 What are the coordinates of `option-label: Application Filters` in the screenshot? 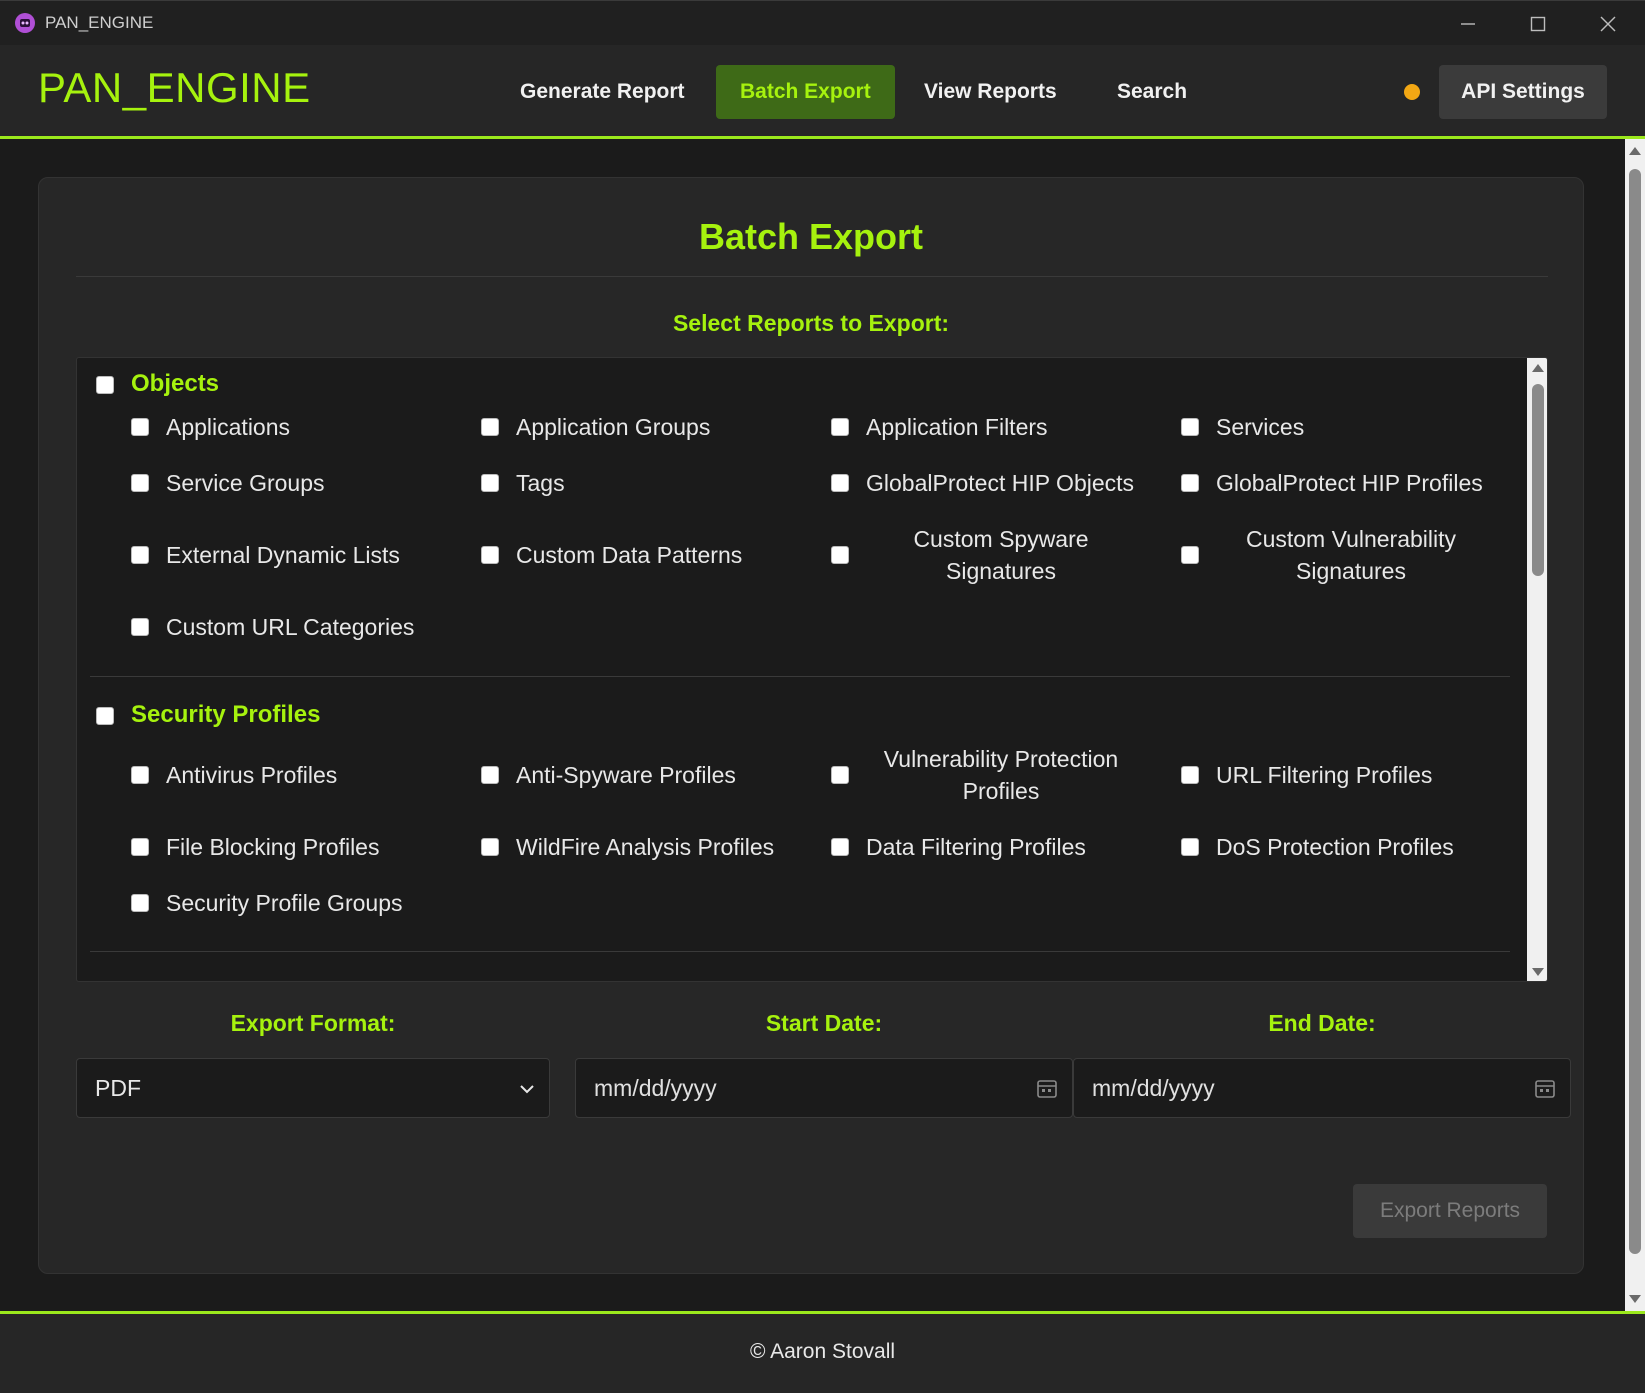 It's located at (957, 427).